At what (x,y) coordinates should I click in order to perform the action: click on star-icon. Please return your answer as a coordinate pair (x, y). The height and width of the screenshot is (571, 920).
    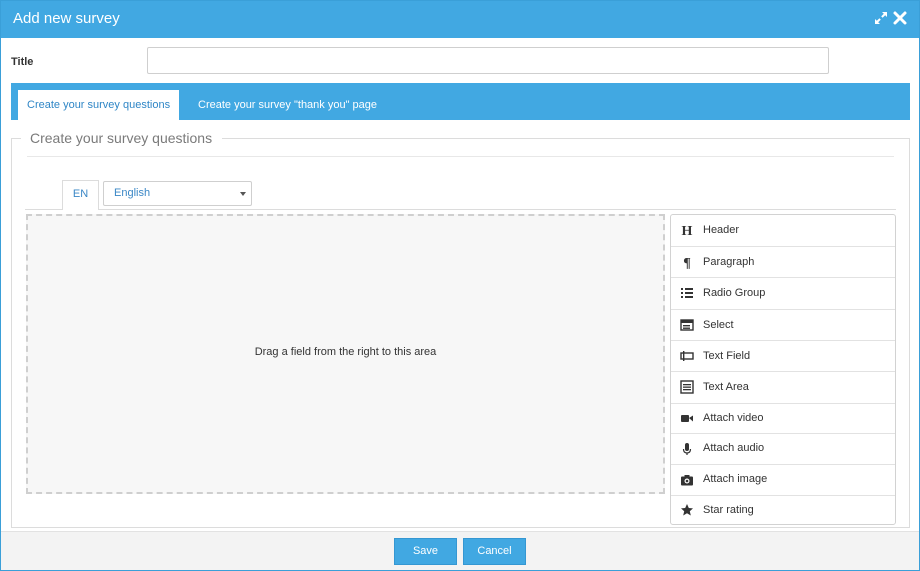
    Looking at the image, I should click on (687, 510).